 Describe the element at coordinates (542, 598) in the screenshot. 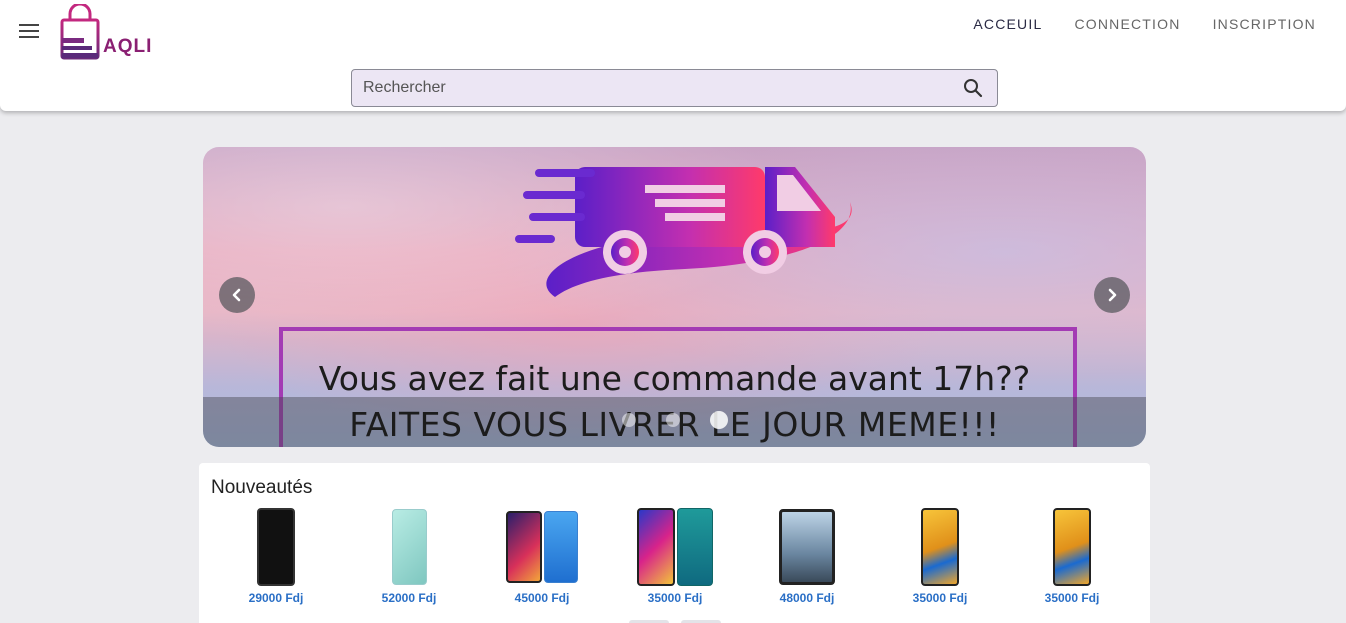

I see `product-price: 45000 Fdj` at that location.